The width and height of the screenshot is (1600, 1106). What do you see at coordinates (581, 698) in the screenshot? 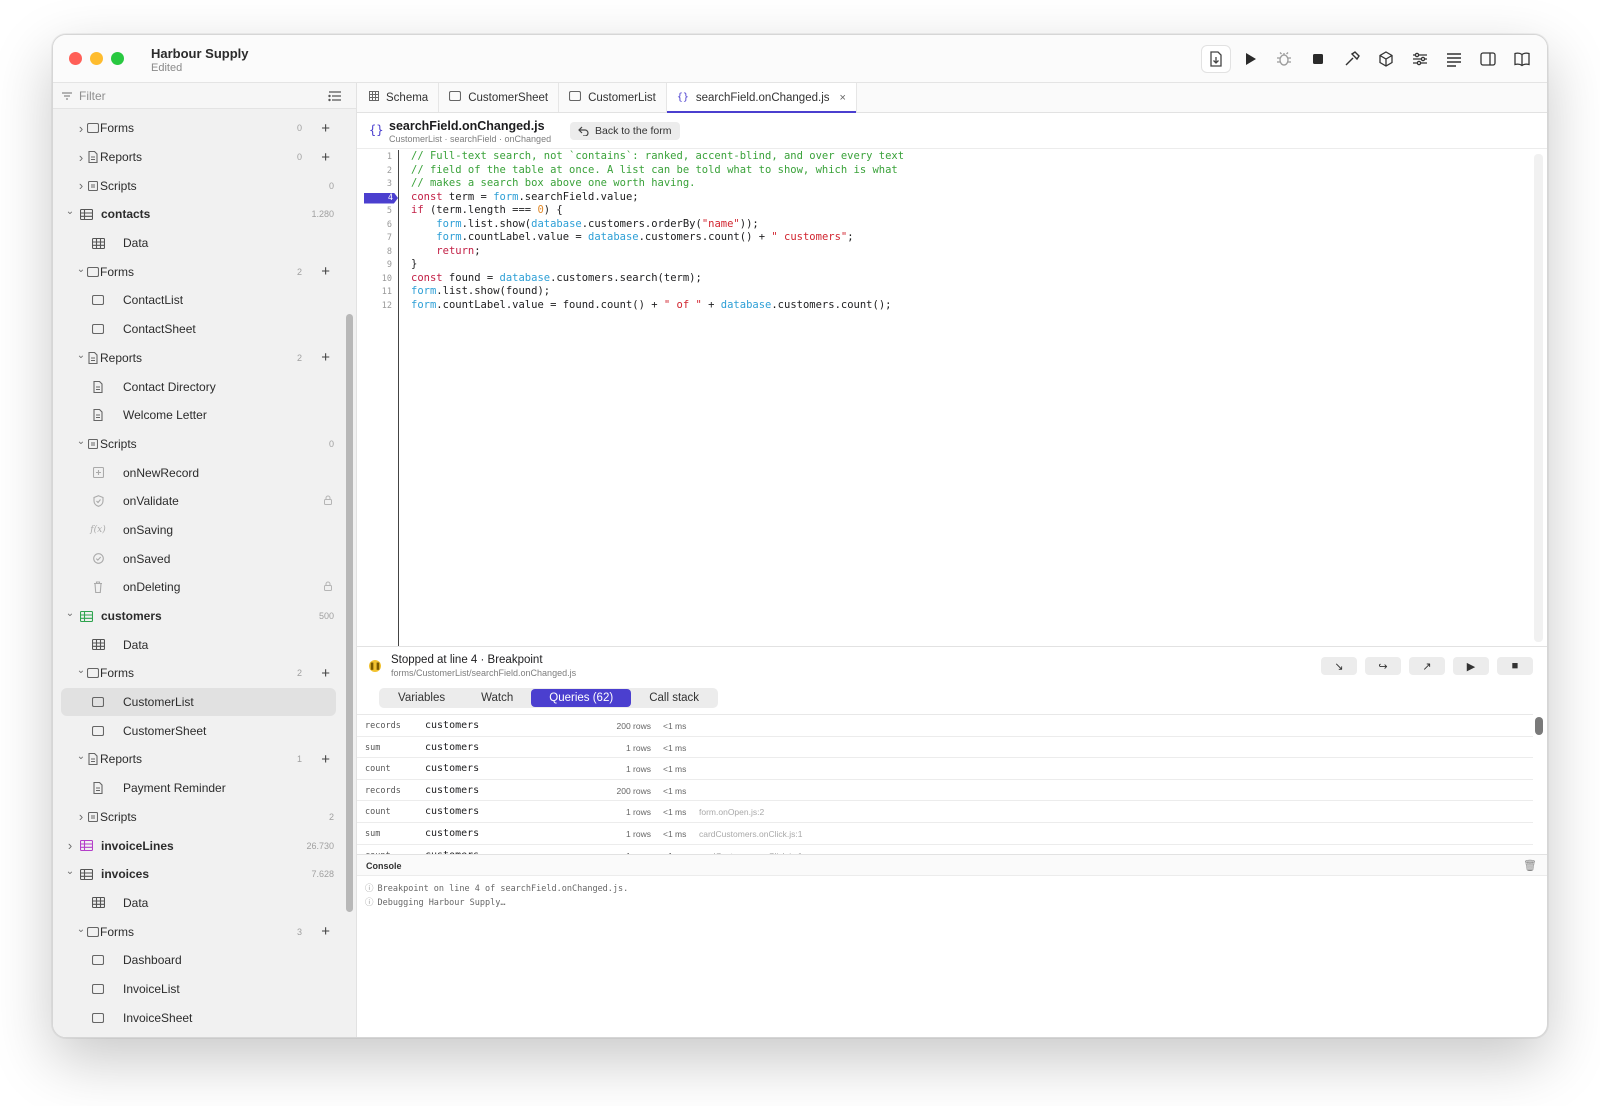
I see `debugger-tab-queries-62: Queries (62)` at bounding box center [581, 698].